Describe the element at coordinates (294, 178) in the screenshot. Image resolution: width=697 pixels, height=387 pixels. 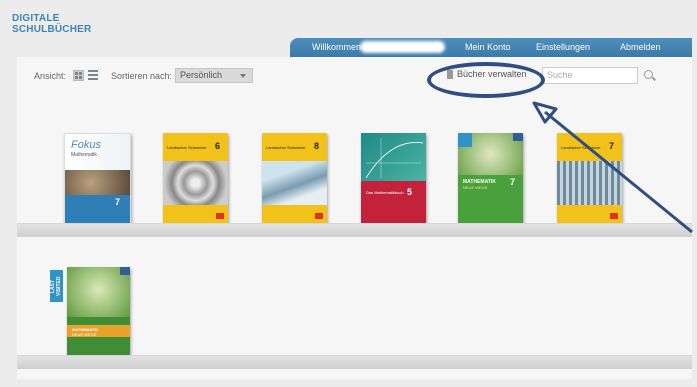
I see `book-lambacher-schweizer-8: Lambacher Schweizer 8` at that location.